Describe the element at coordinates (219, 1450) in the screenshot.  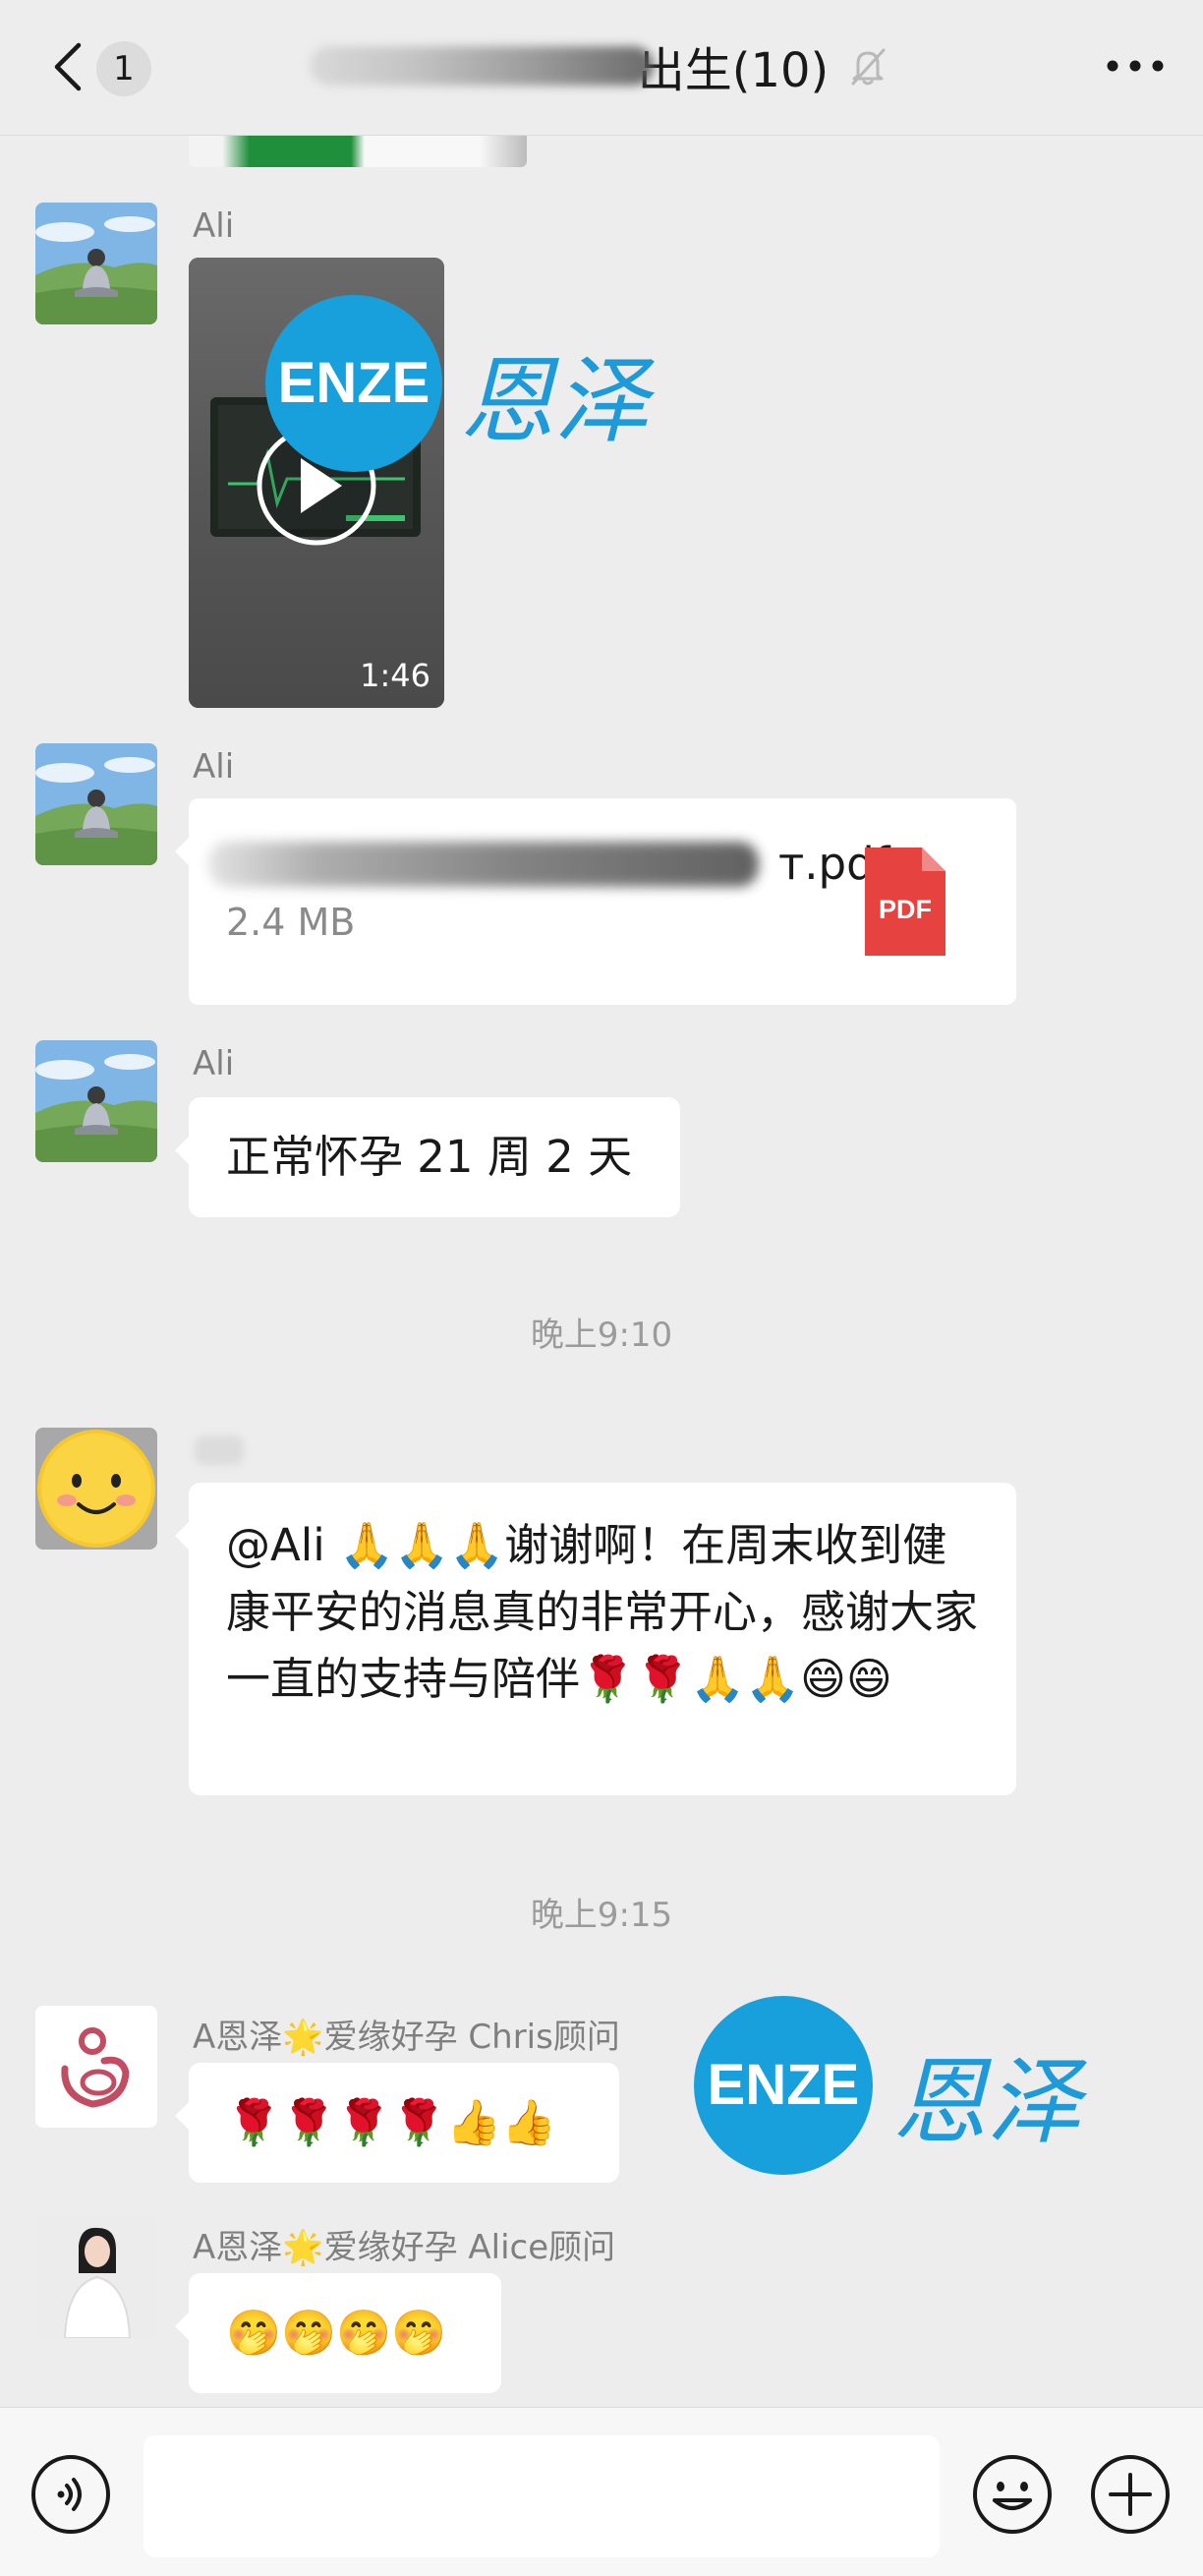
I see `blurred-sender-name` at that location.